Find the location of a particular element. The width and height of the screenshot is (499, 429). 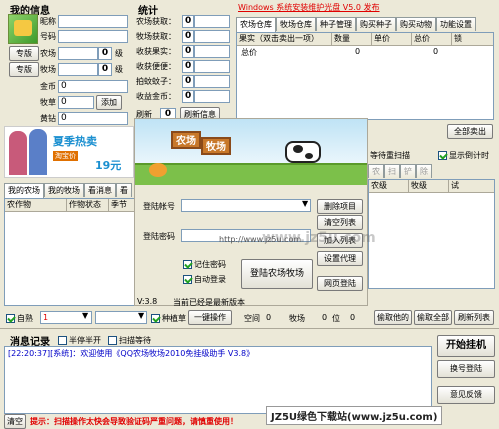

tab-seed-manage: 种子管理 is located at coordinates (336, 24).